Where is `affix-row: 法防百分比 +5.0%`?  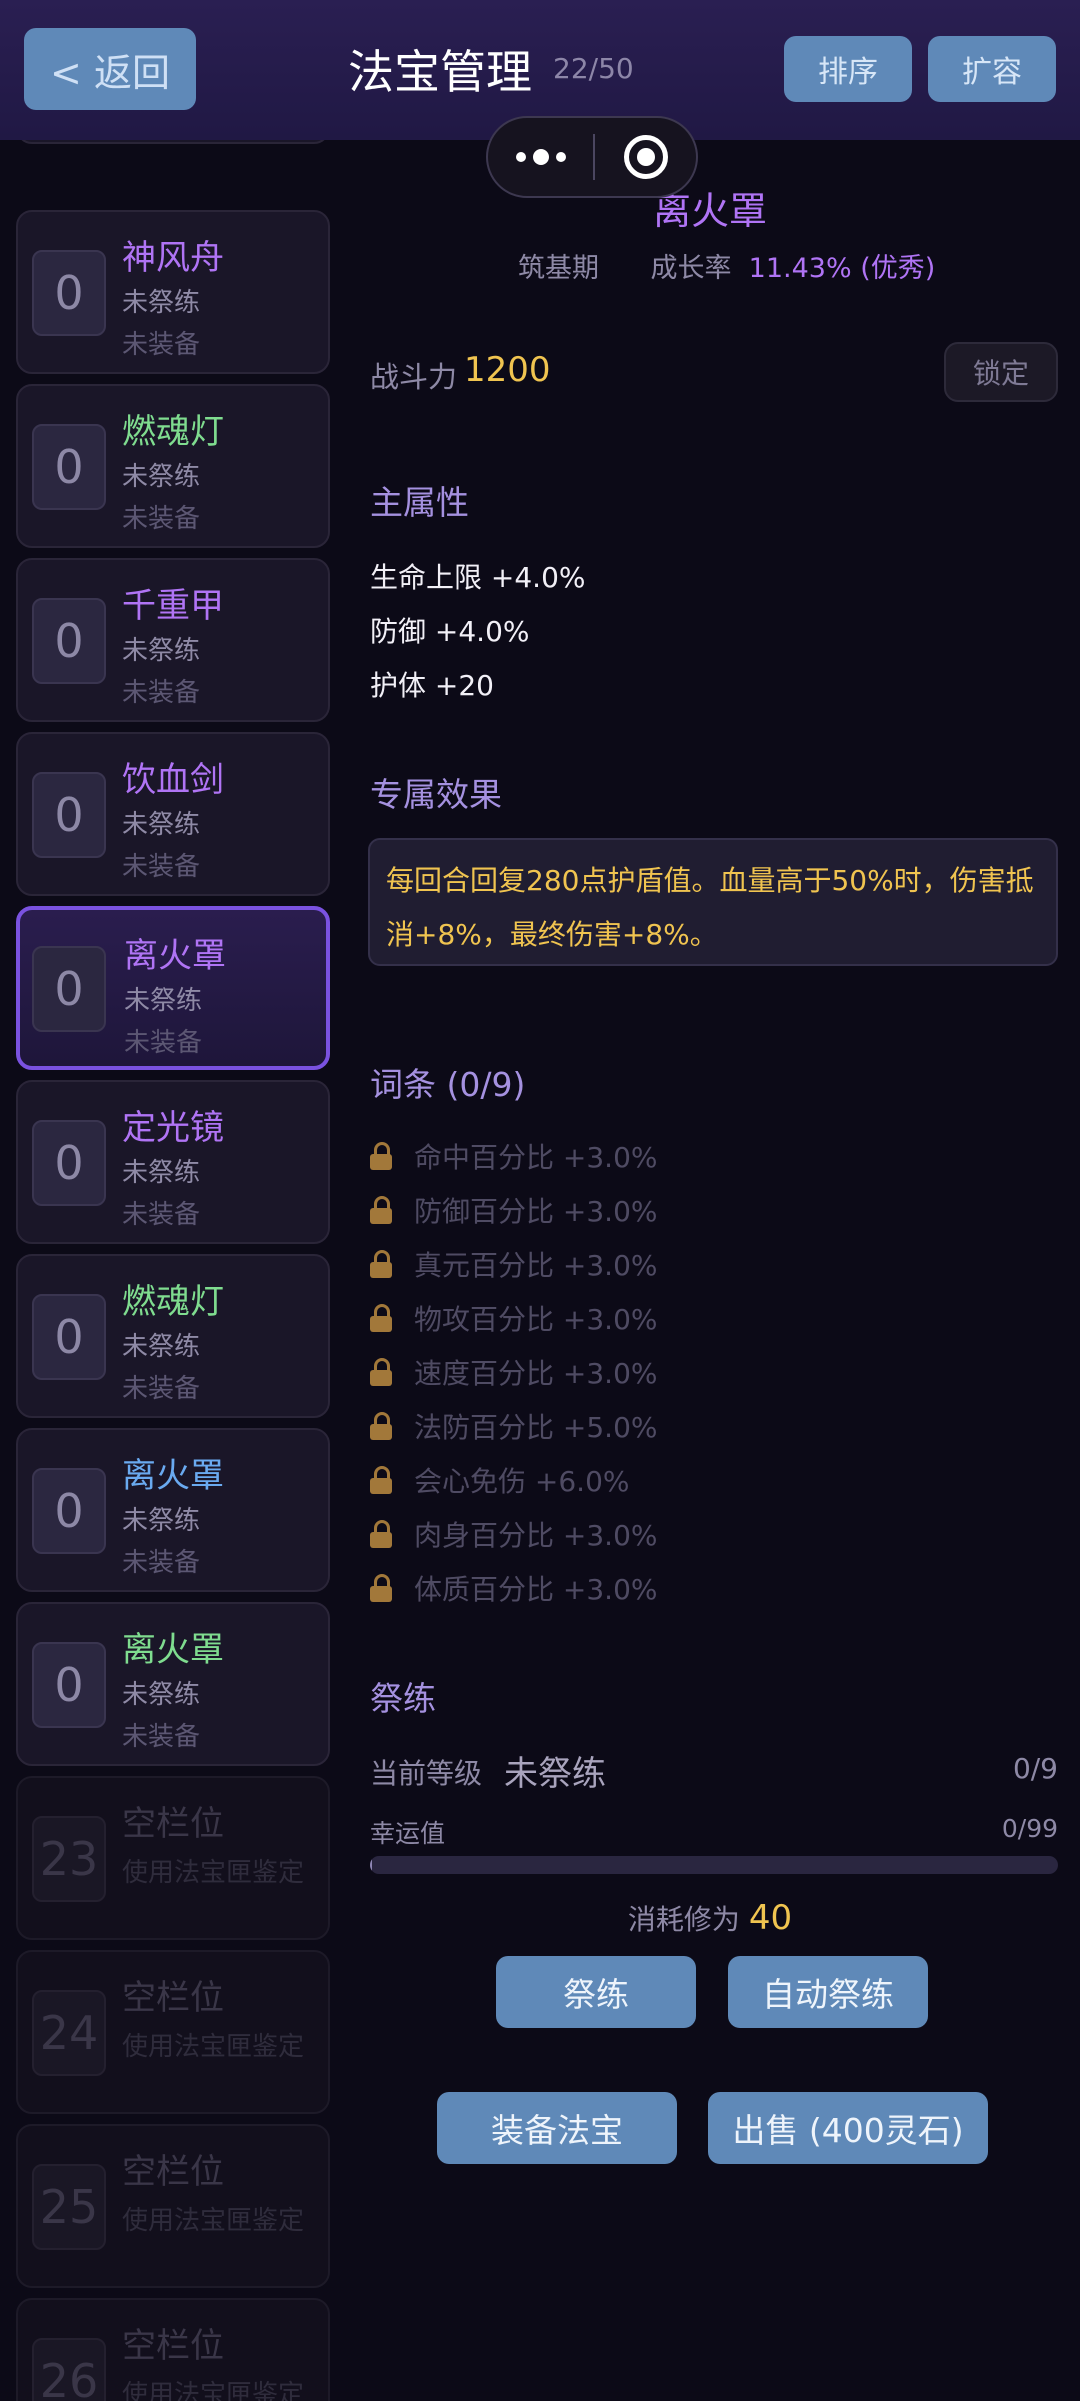 affix-row: 法防百分比 +5.0% is located at coordinates (514, 1426).